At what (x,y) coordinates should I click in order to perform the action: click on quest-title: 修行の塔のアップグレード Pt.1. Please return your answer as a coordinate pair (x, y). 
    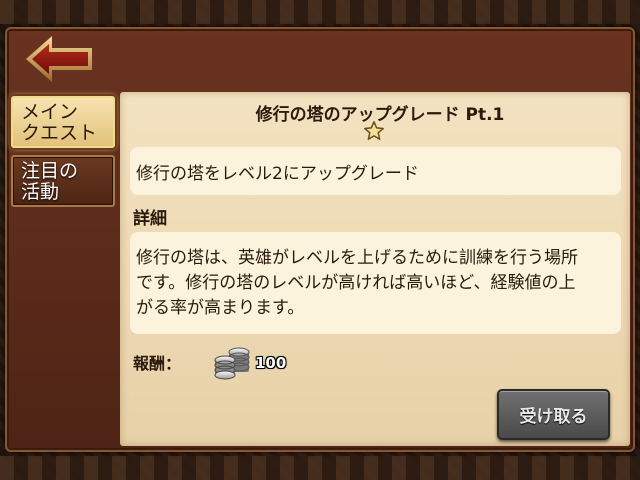
    Looking at the image, I should click on (380, 115).